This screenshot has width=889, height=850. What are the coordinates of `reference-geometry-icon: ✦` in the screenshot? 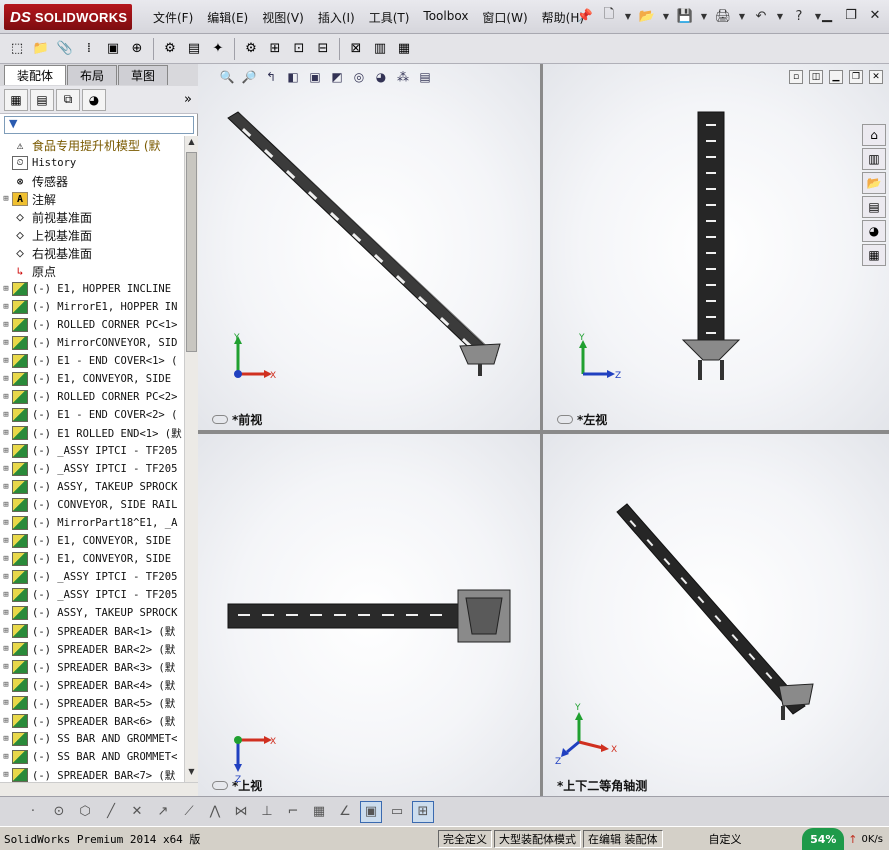 It's located at (218, 49).